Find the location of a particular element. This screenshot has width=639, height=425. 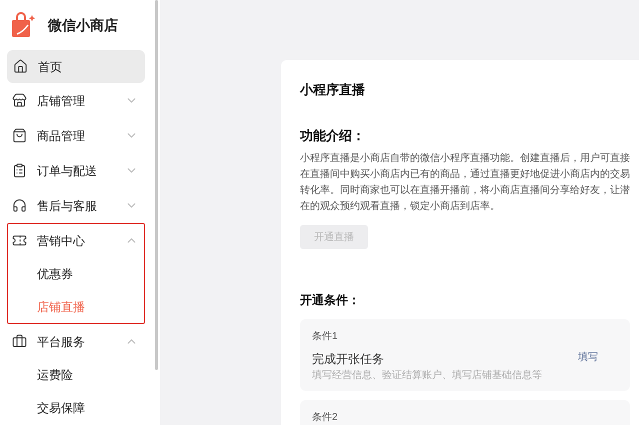

sidebar-subitem: 优惠券 is located at coordinates (76, 273).